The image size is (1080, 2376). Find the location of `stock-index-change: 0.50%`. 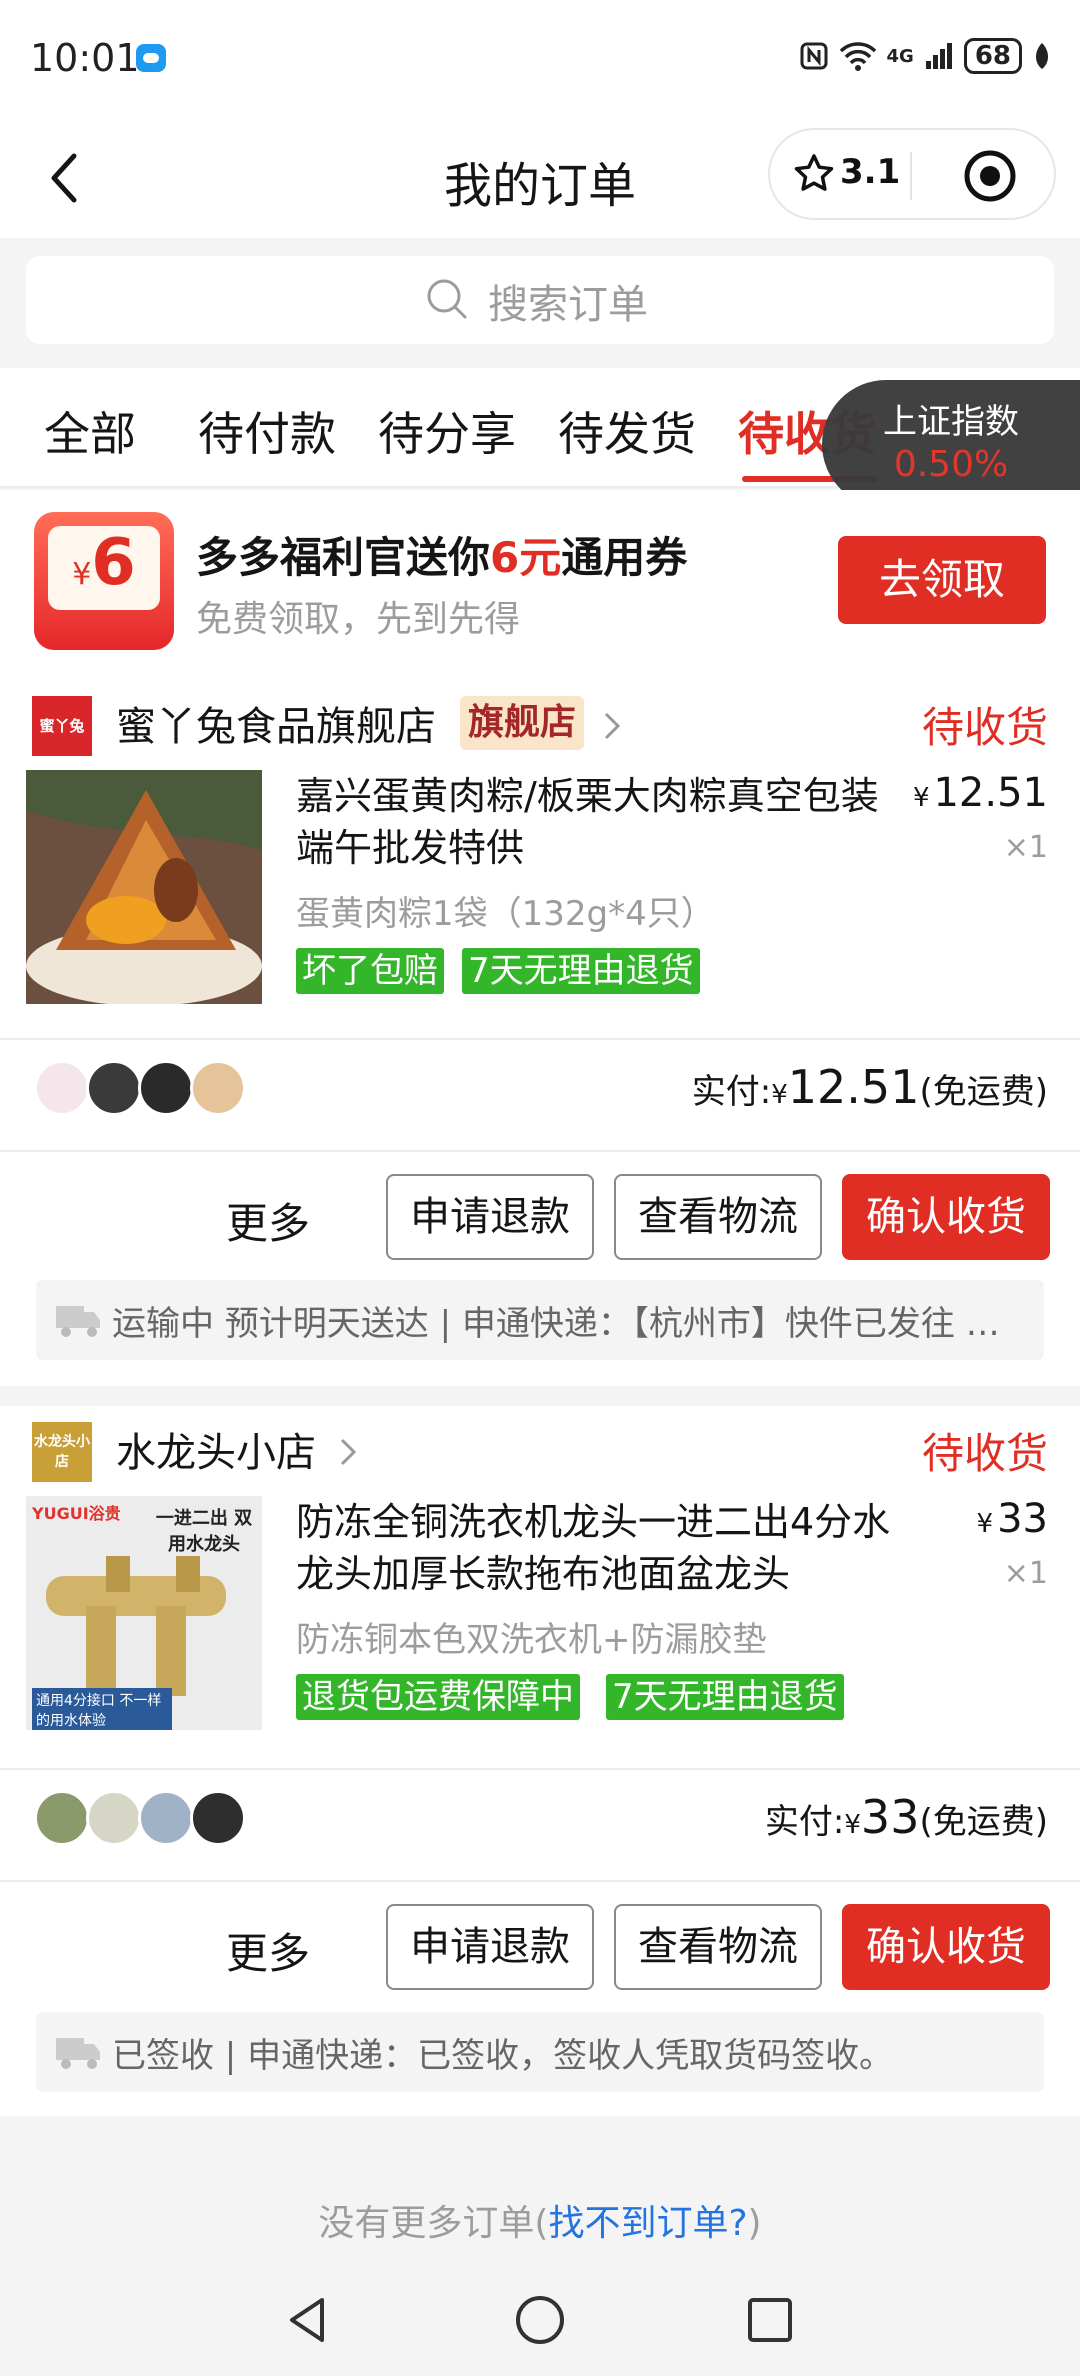

stock-index-change: 0.50% is located at coordinates (951, 464).